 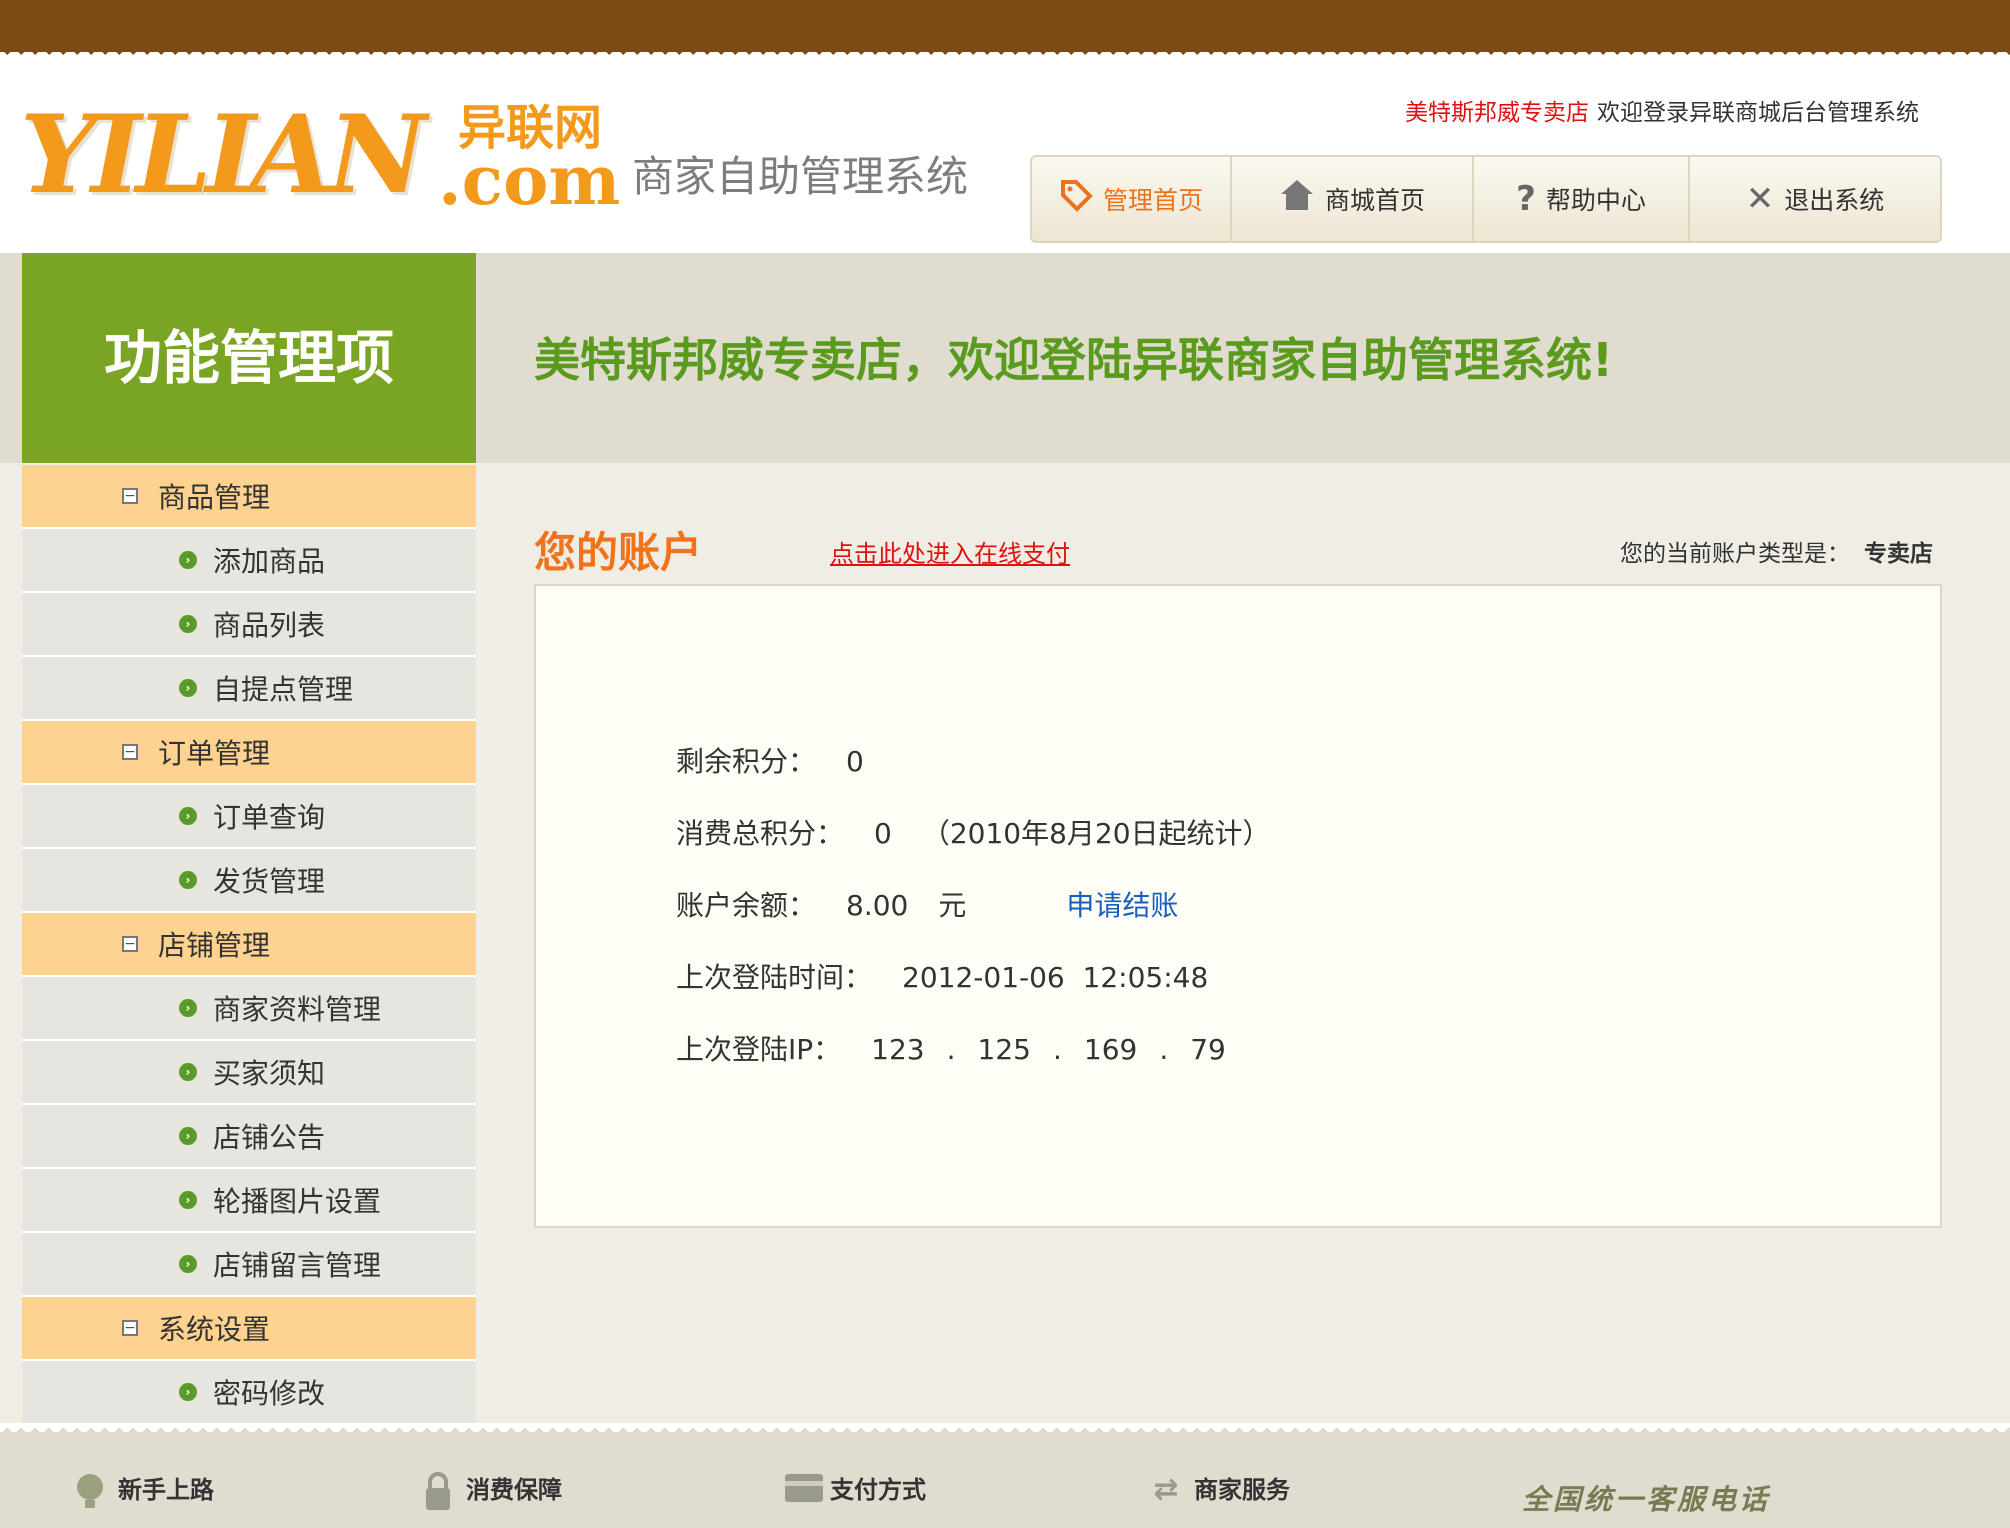 What do you see at coordinates (438, 1491) in the screenshot?
I see `lock-icon` at bounding box center [438, 1491].